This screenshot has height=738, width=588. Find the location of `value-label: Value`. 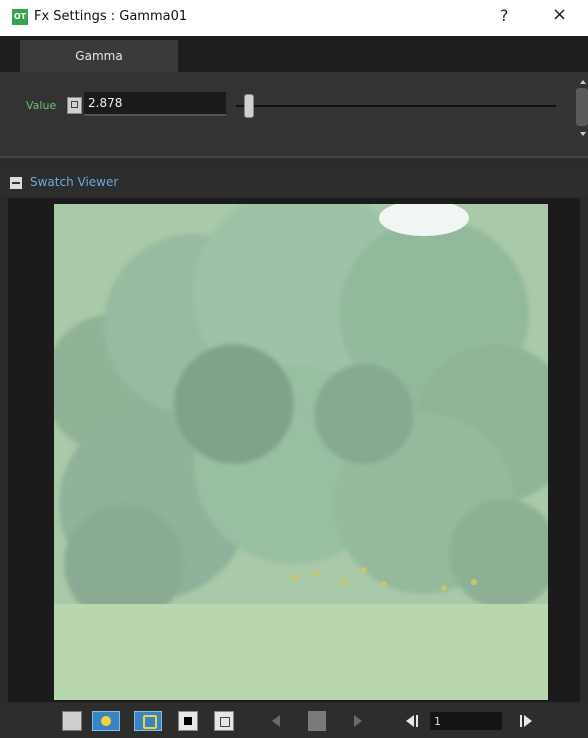

value-label: Value is located at coordinates (41, 105).